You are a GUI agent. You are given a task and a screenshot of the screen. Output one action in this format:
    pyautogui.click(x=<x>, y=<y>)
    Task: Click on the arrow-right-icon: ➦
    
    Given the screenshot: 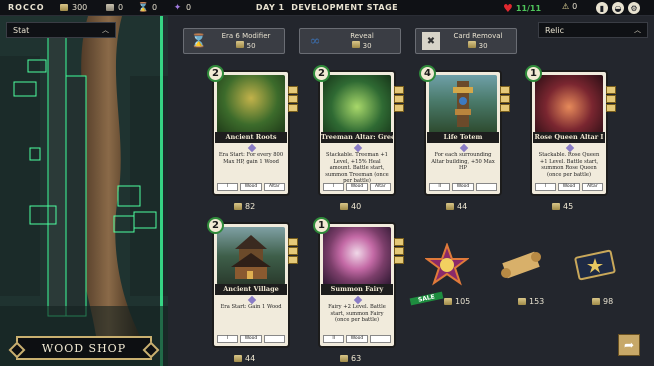 What is the action you would take?
    pyautogui.click(x=629, y=345)
    